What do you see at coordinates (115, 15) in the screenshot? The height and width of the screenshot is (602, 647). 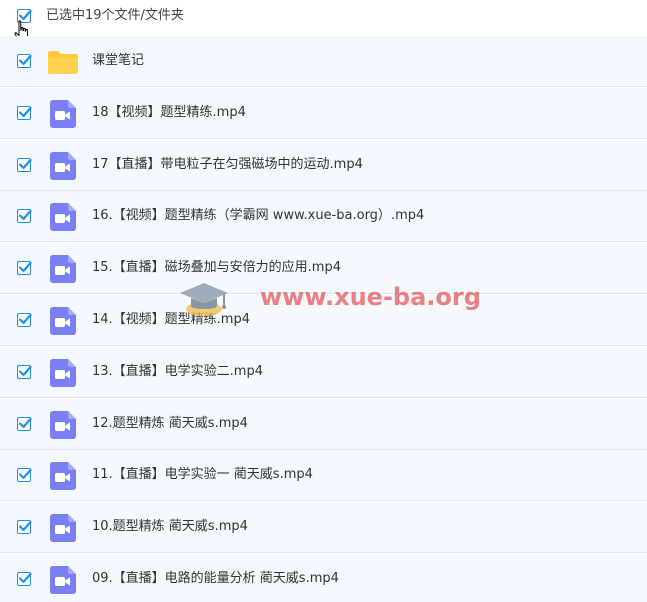 I see `selection-summary: 已选中19个文件/文件夹` at bounding box center [115, 15].